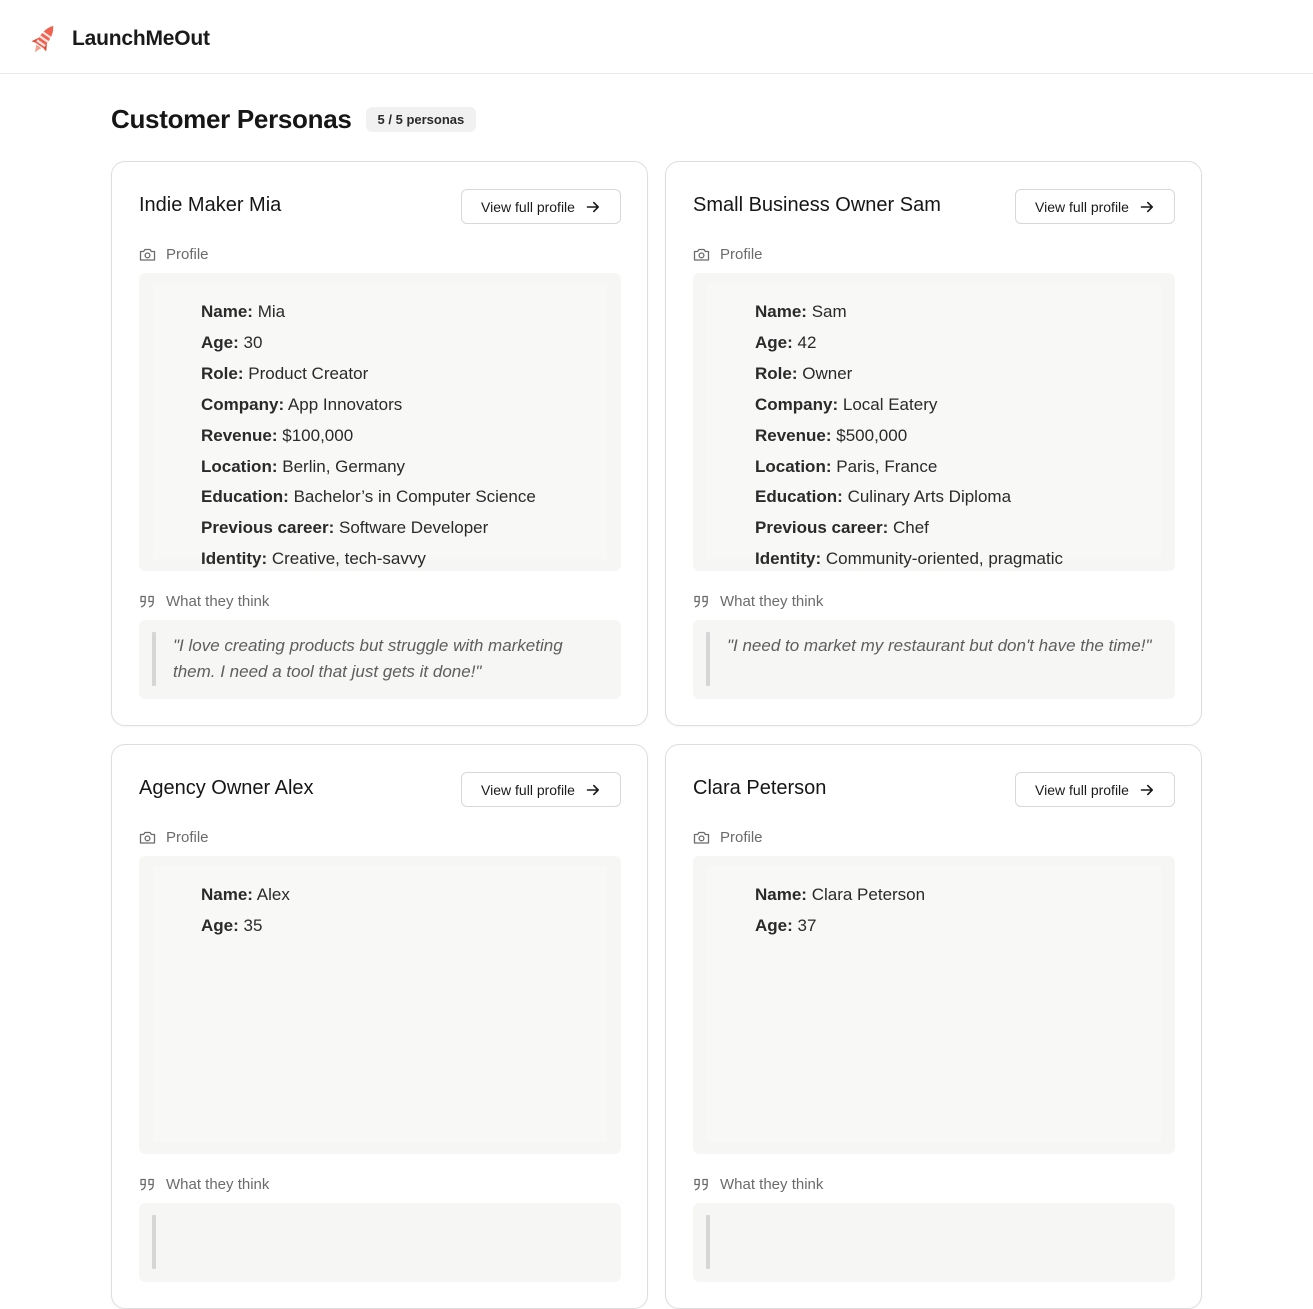 The width and height of the screenshot is (1313, 1309). Describe the element at coordinates (210, 205) in the screenshot. I see `persona-title: Indie Maker Mia` at that location.